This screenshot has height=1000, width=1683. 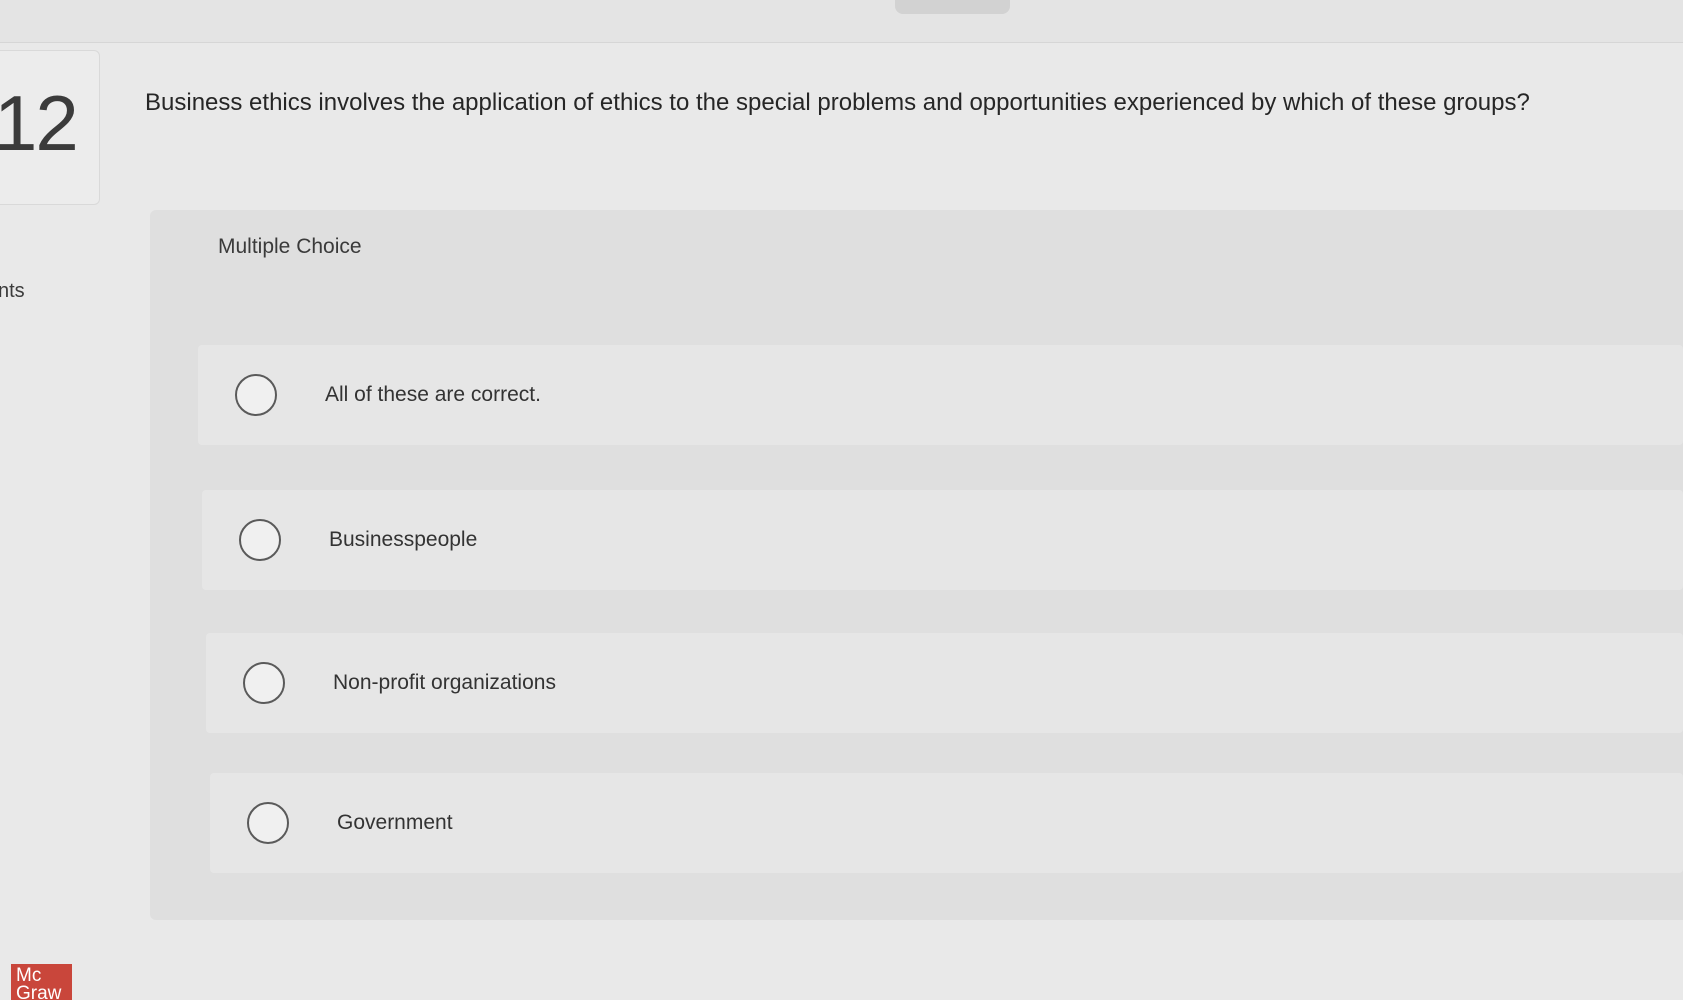 I want to click on question-number: 12, so click(x=39, y=123).